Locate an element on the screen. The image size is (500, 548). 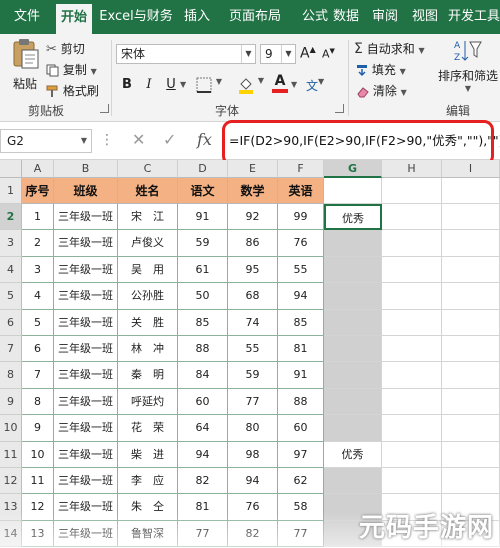
row-header: 14 is located at coordinates (11, 534).